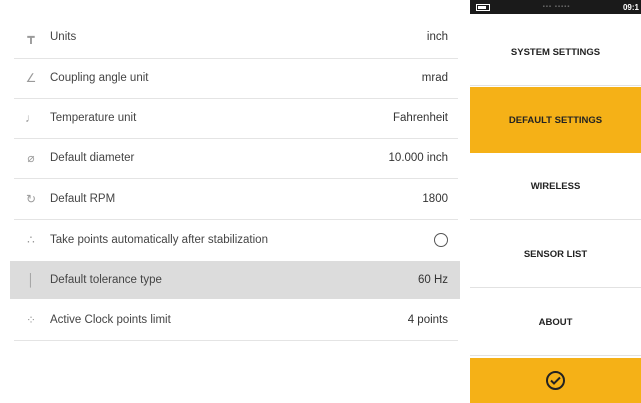 Image resolution: width=641 pixels, height=403 pixels. Describe the element at coordinates (31, 118) in the screenshot. I see `thermometer-icon: ♩` at that location.